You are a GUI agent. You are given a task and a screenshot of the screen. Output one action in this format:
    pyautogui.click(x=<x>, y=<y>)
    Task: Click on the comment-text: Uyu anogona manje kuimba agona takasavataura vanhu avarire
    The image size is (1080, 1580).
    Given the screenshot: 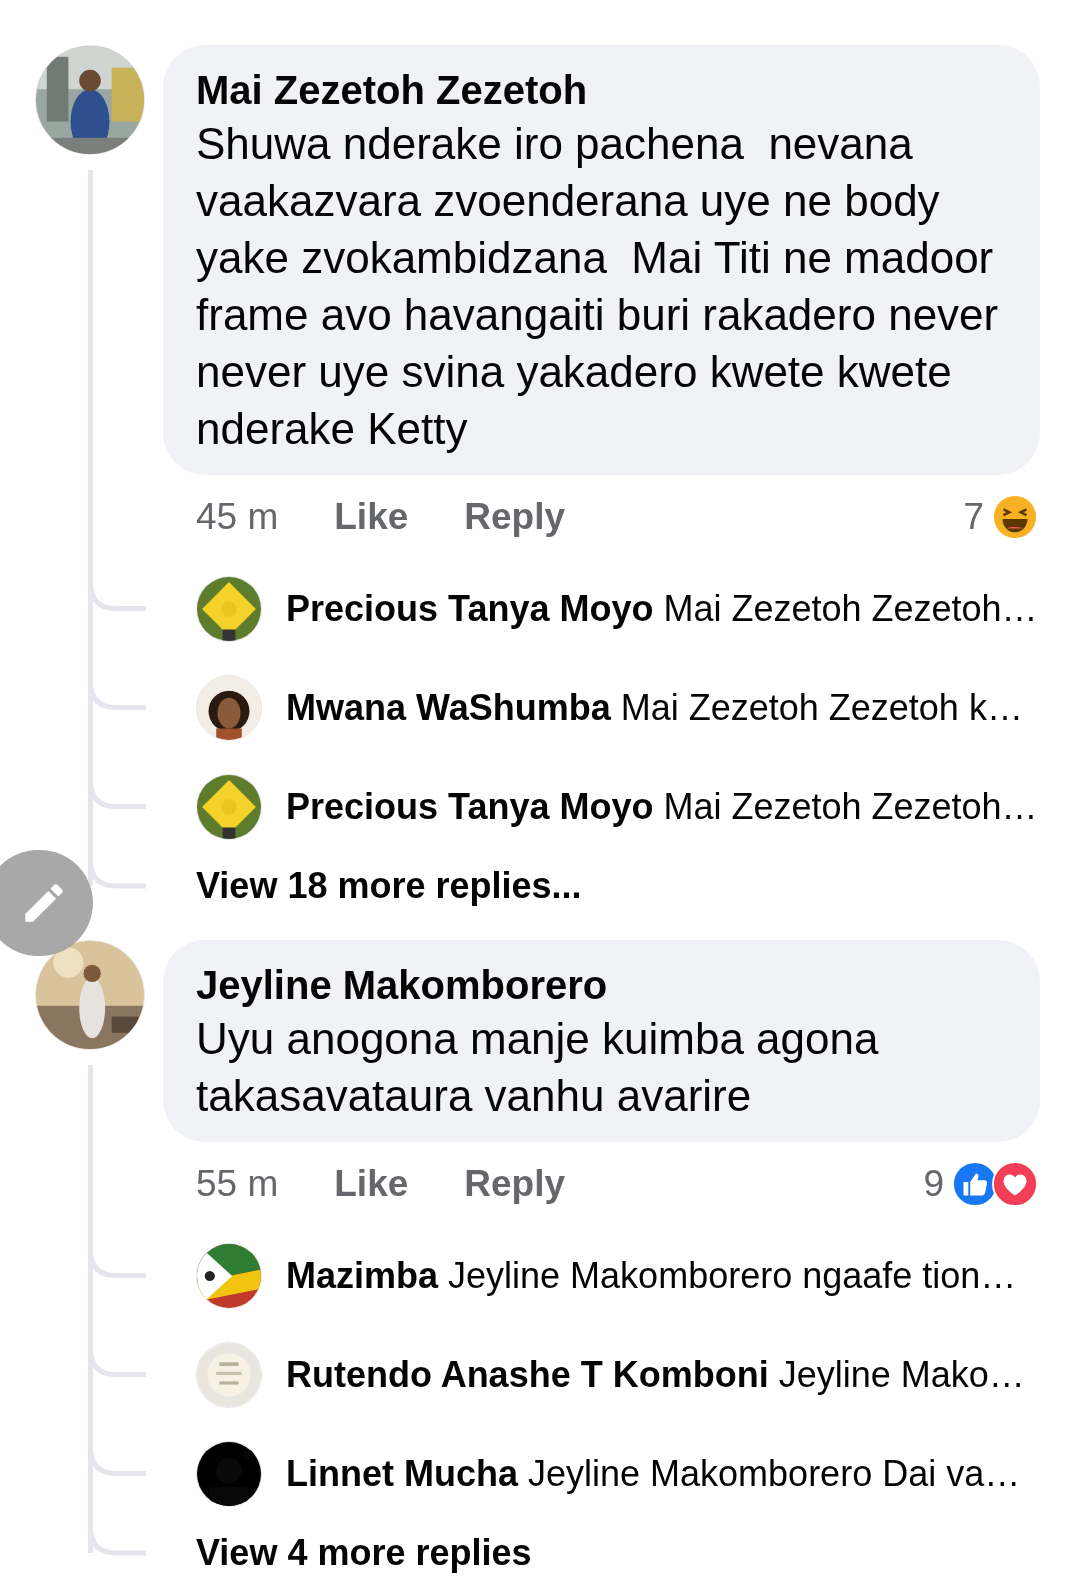 What is the action you would take?
    pyautogui.click(x=538, y=1067)
    